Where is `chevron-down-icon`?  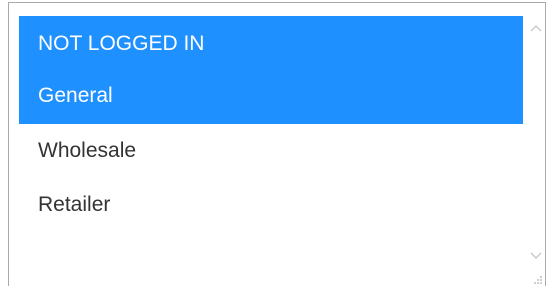
chevron-down-icon is located at coordinates (536, 258).